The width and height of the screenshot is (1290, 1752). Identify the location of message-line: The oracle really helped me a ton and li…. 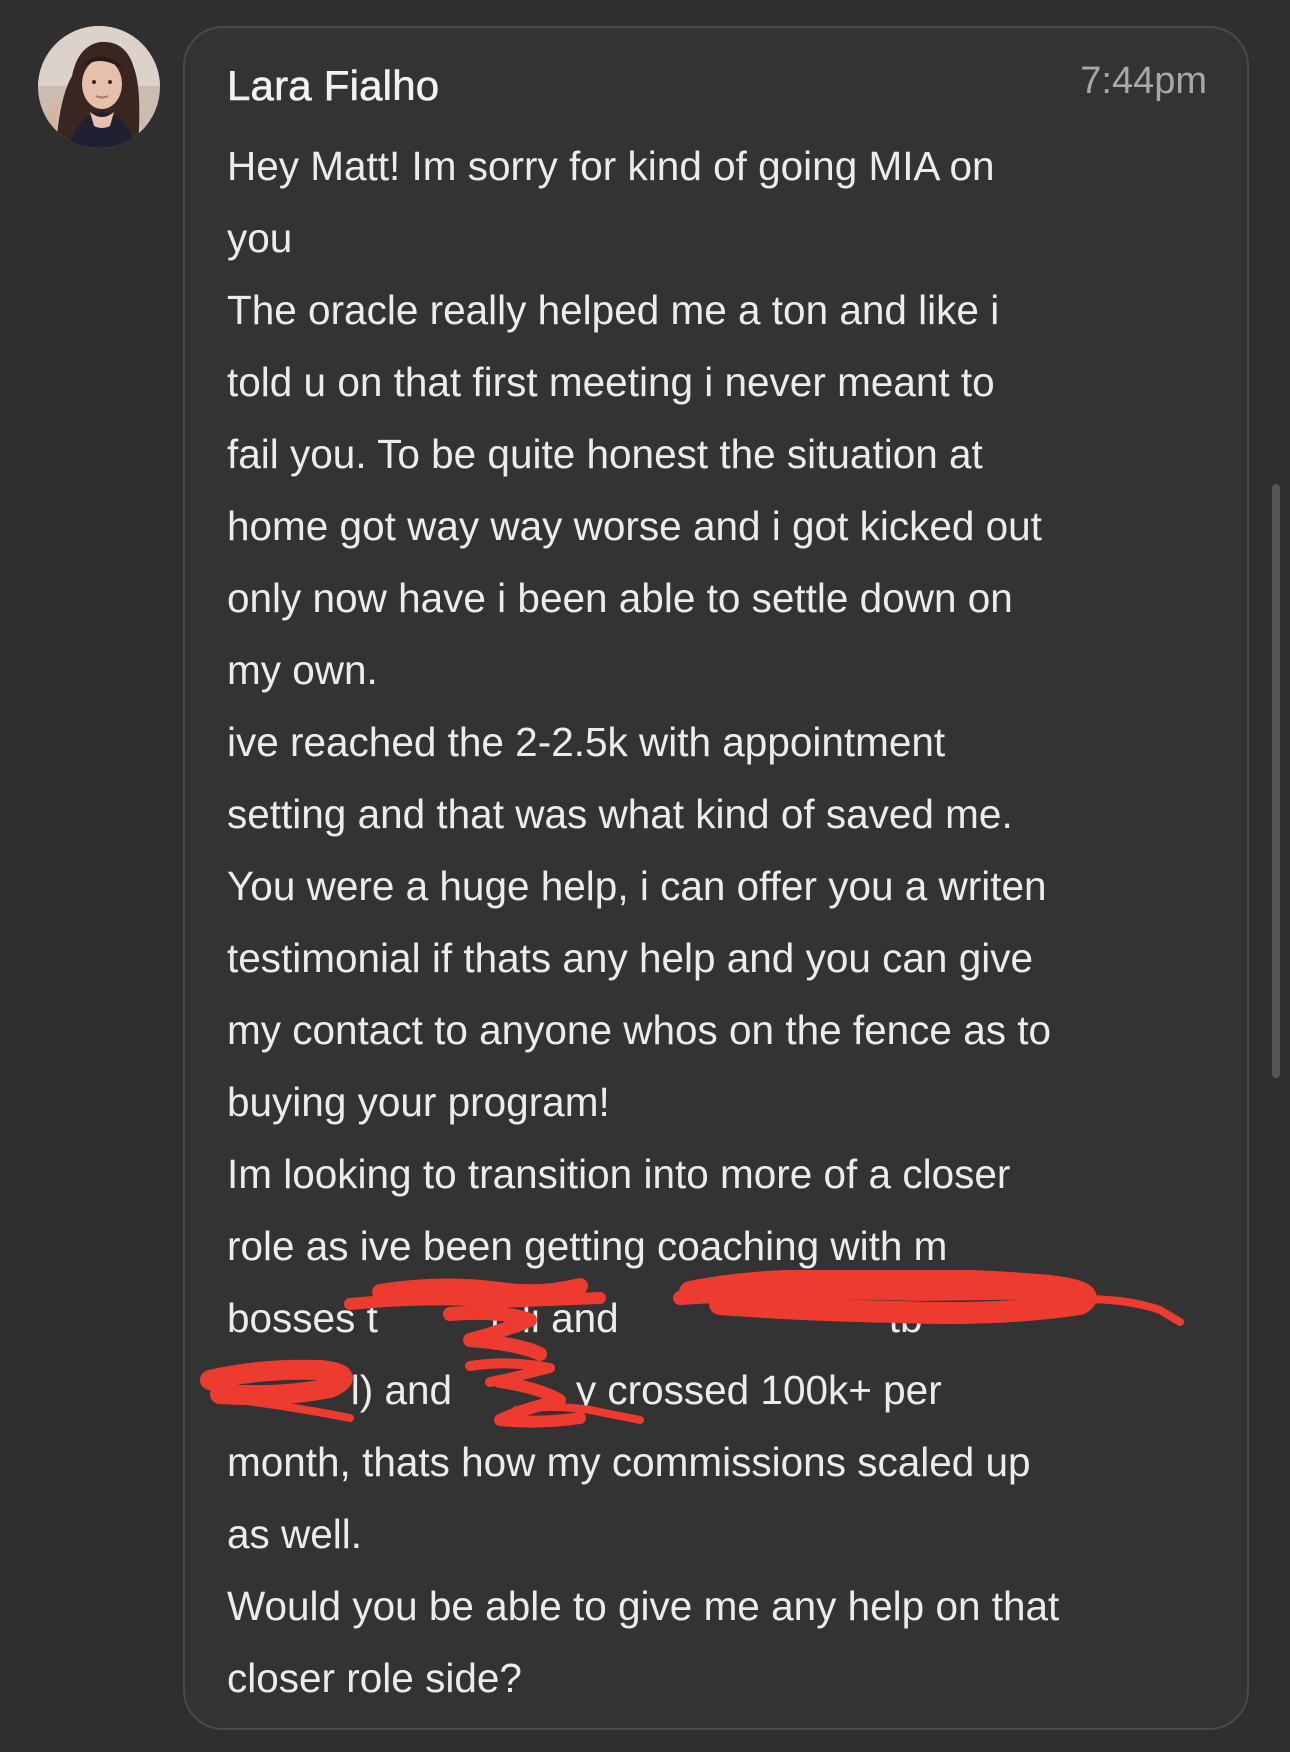
(613, 310).